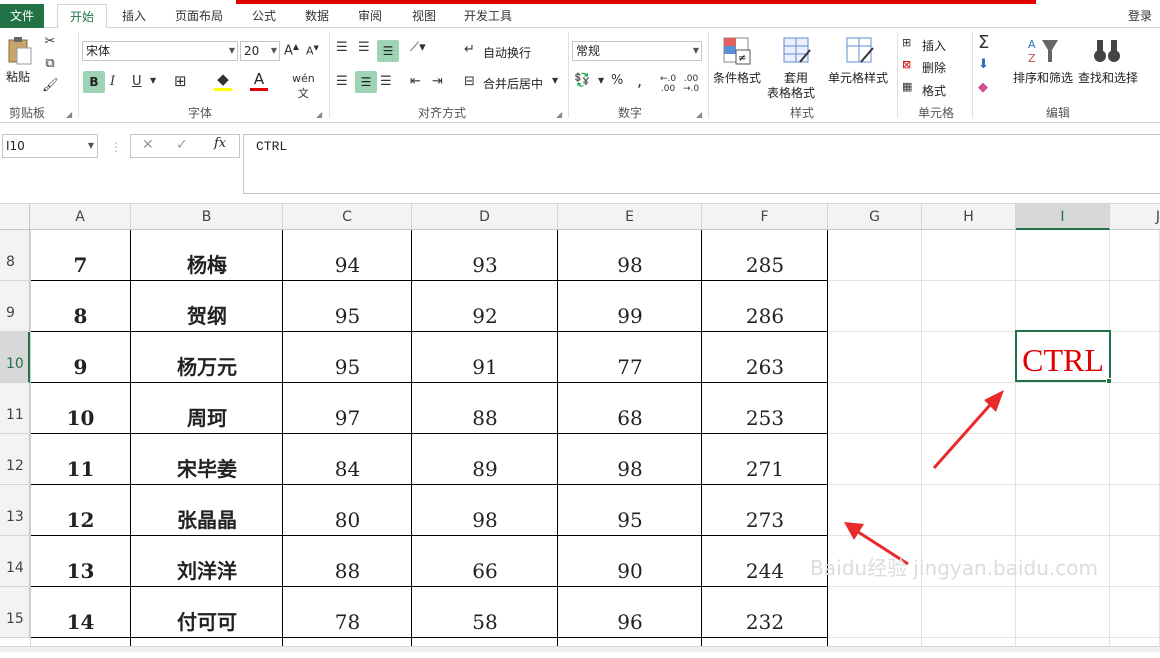  What do you see at coordinates (415, 81) in the screenshot?
I see `decrease-indent-icon: ⇤` at bounding box center [415, 81].